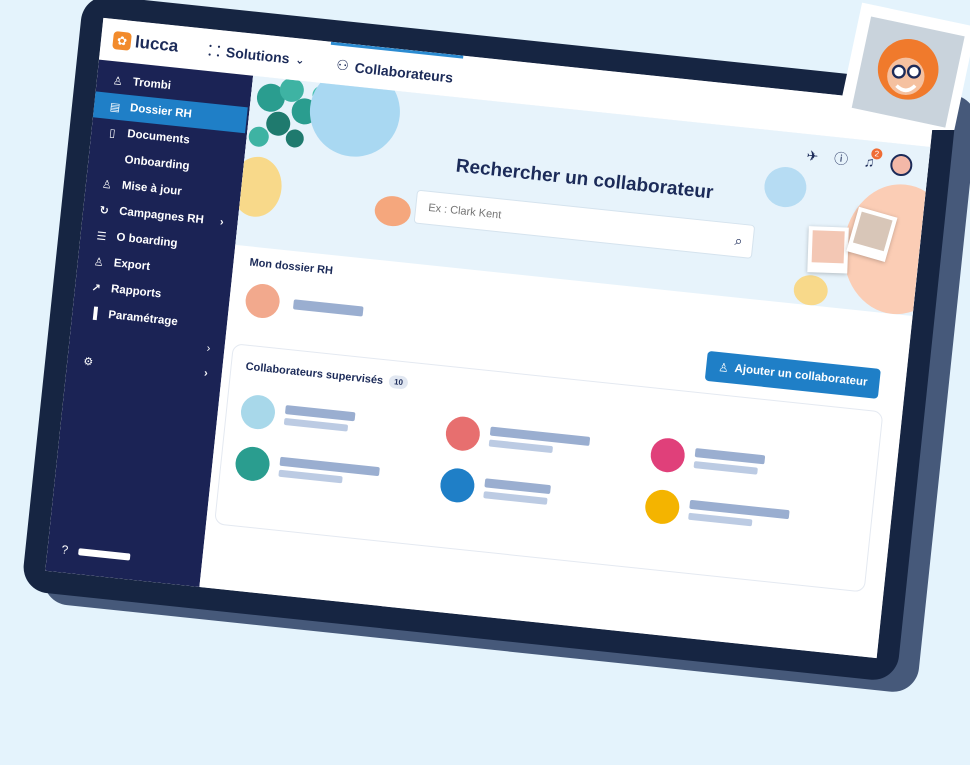  What do you see at coordinates (291, 267) in the screenshot?
I see `my-file-label: Mon dossier RH` at bounding box center [291, 267].